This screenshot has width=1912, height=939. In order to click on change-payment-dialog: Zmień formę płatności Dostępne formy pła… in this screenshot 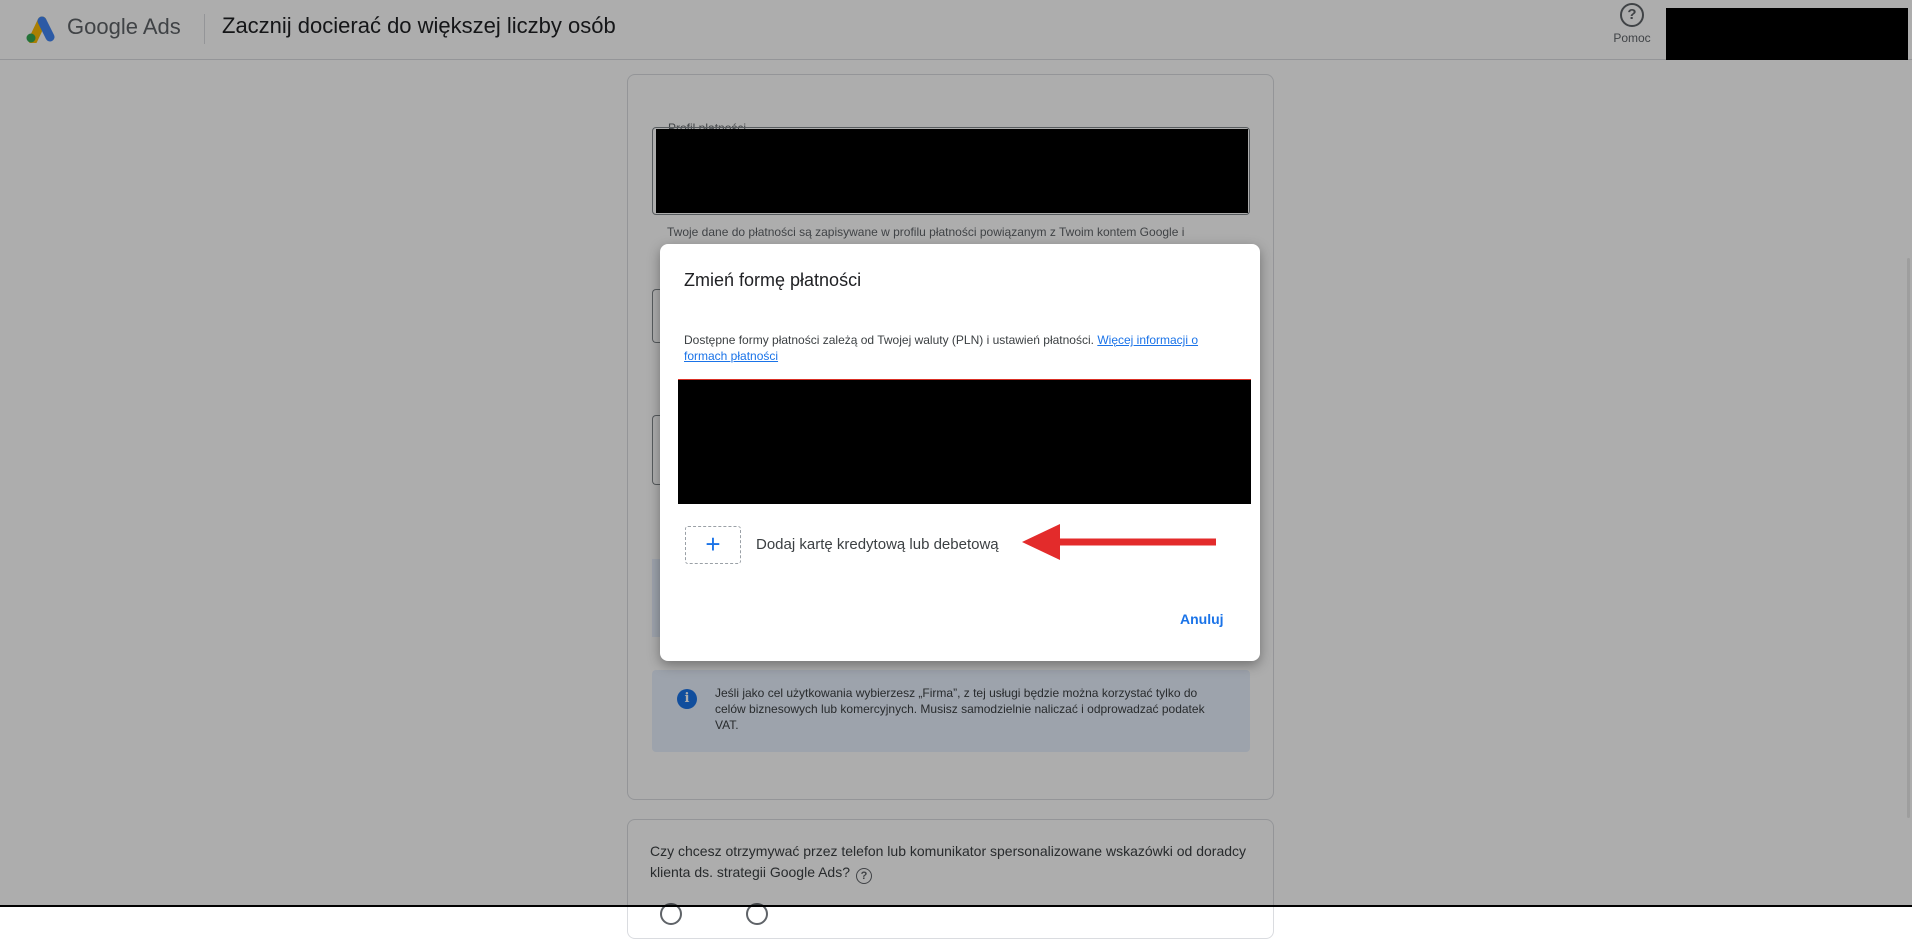, I will do `click(960, 452)`.